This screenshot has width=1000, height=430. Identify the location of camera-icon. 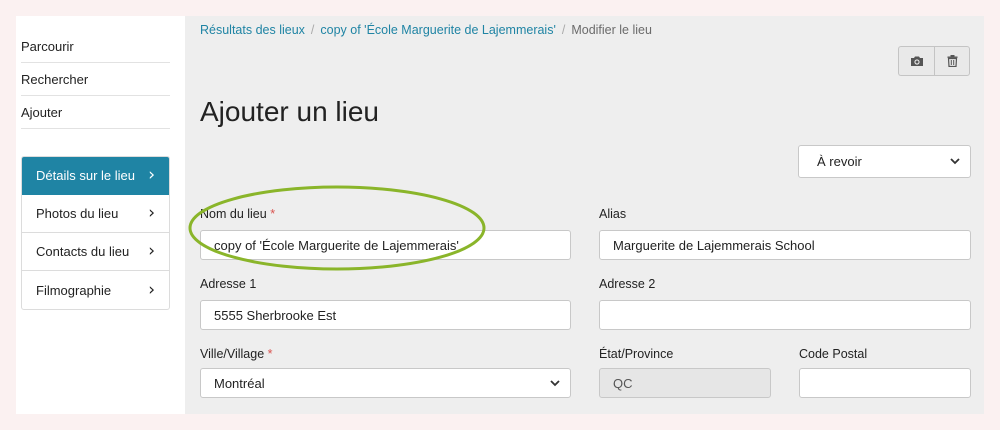
(916, 61).